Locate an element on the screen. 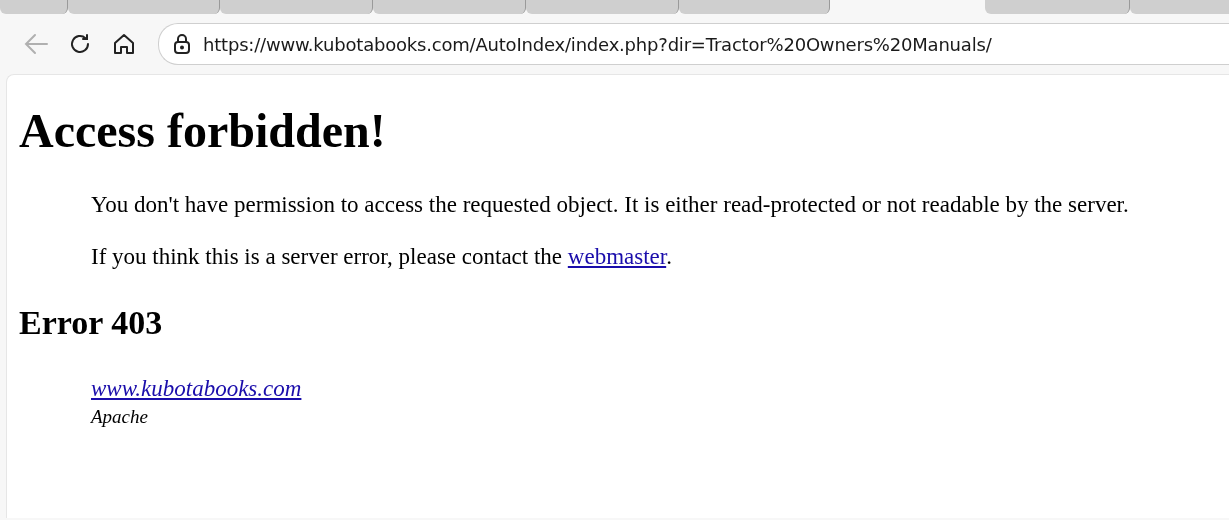 The height and width of the screenshot is (520, 1229). server-name: Apache is located at coordinates (119, 417).